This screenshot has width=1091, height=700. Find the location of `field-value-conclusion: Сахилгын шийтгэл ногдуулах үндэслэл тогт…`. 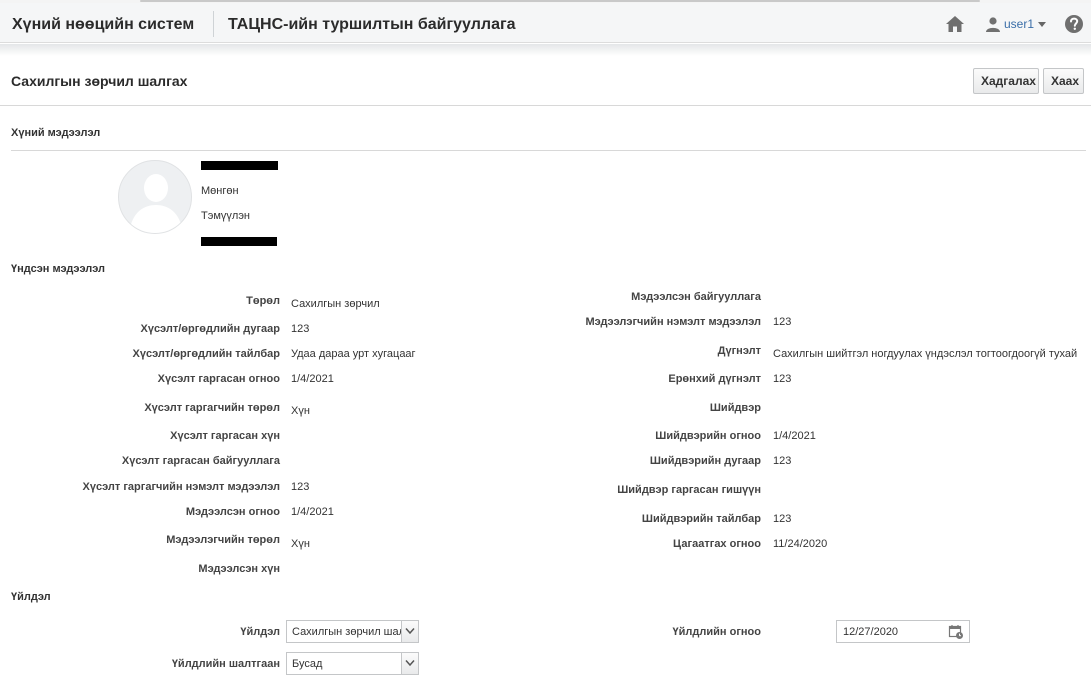

field-value-conclusion: Сахилгын шийтгэл ногдуулах үндэслэл тогт… is located at coordinates (925, 354).